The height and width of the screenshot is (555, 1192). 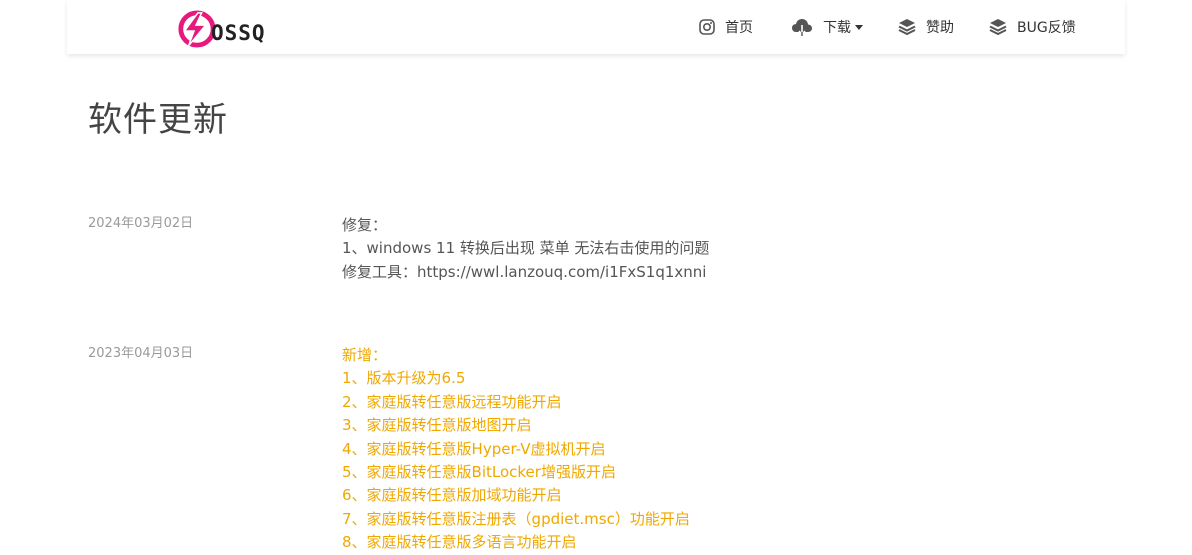 What do you see at coordinates (940, 28) in the screenshot?
I see `nav-donate-label: 赞助` at bounding box center [940, 28].